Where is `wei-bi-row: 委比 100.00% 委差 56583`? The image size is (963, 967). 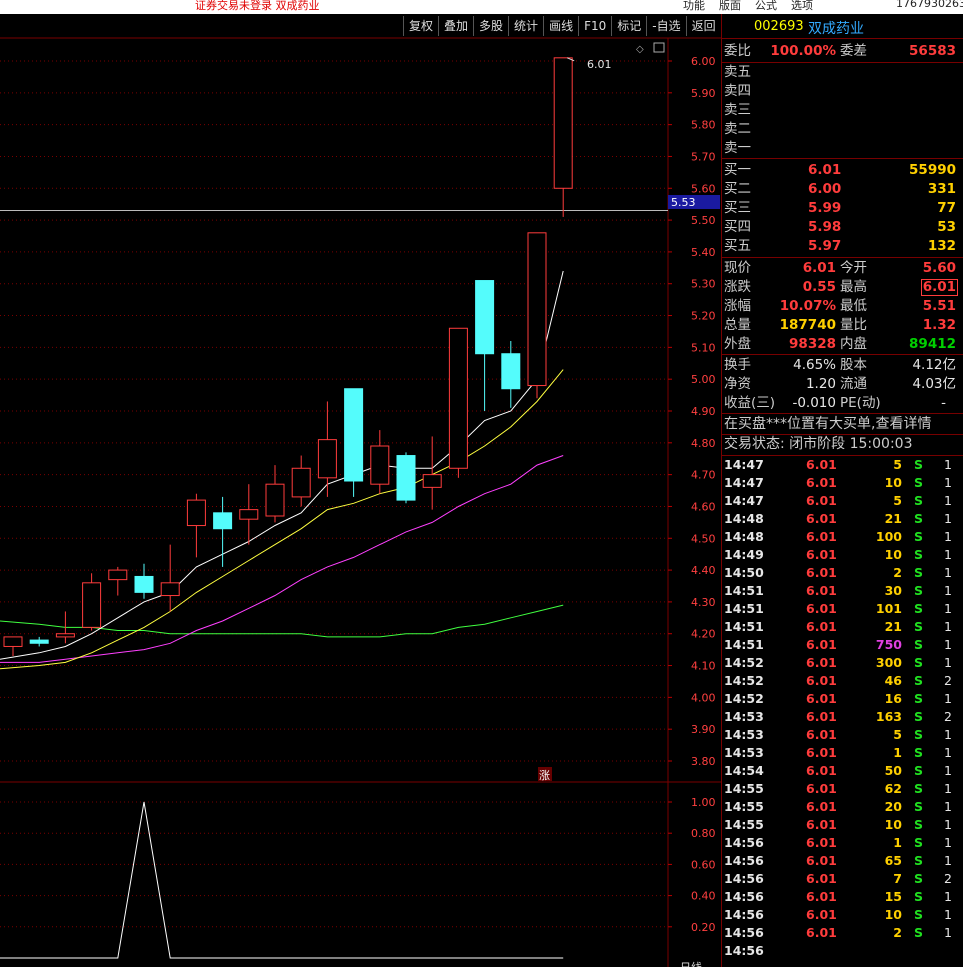
wei-bi-row: 委比 100.00% 委差 56583 is located at coordinates (840, 51).